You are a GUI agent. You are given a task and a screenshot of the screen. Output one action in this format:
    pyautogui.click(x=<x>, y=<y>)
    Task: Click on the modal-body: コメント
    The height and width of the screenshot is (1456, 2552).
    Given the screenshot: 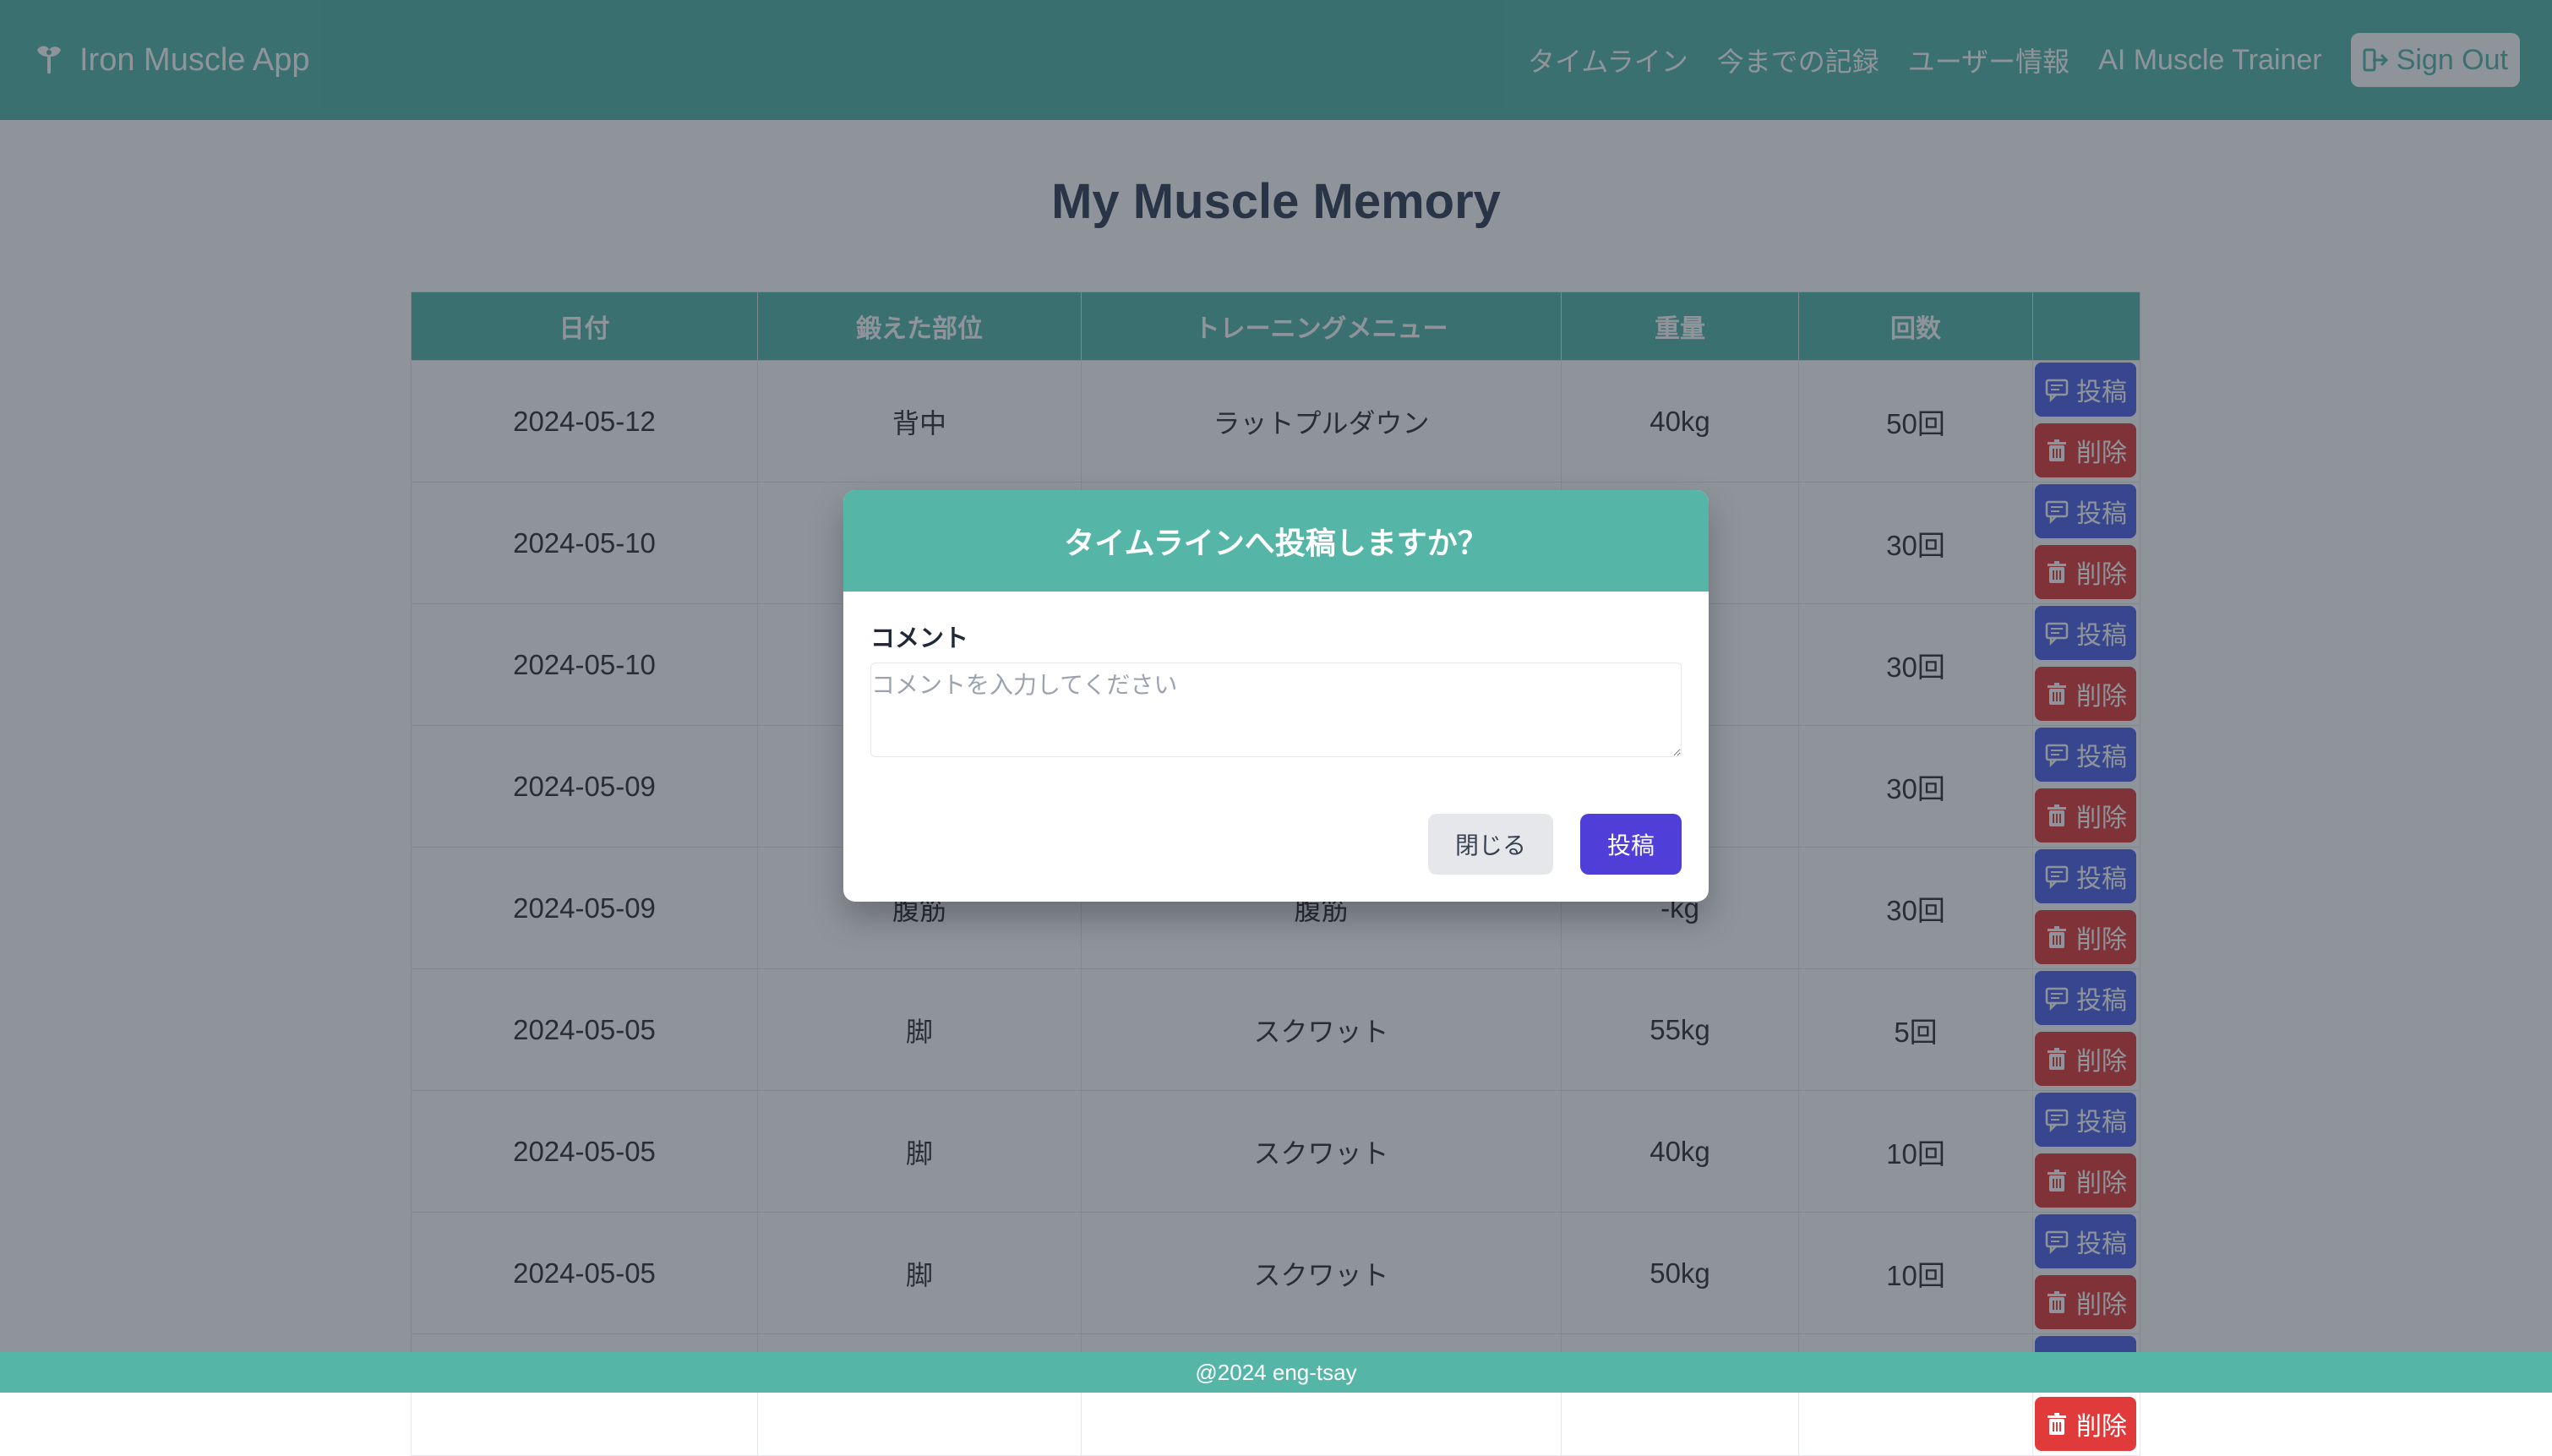 What is the action you would take?
    pyautogui.click(x=1276, y=674)
    